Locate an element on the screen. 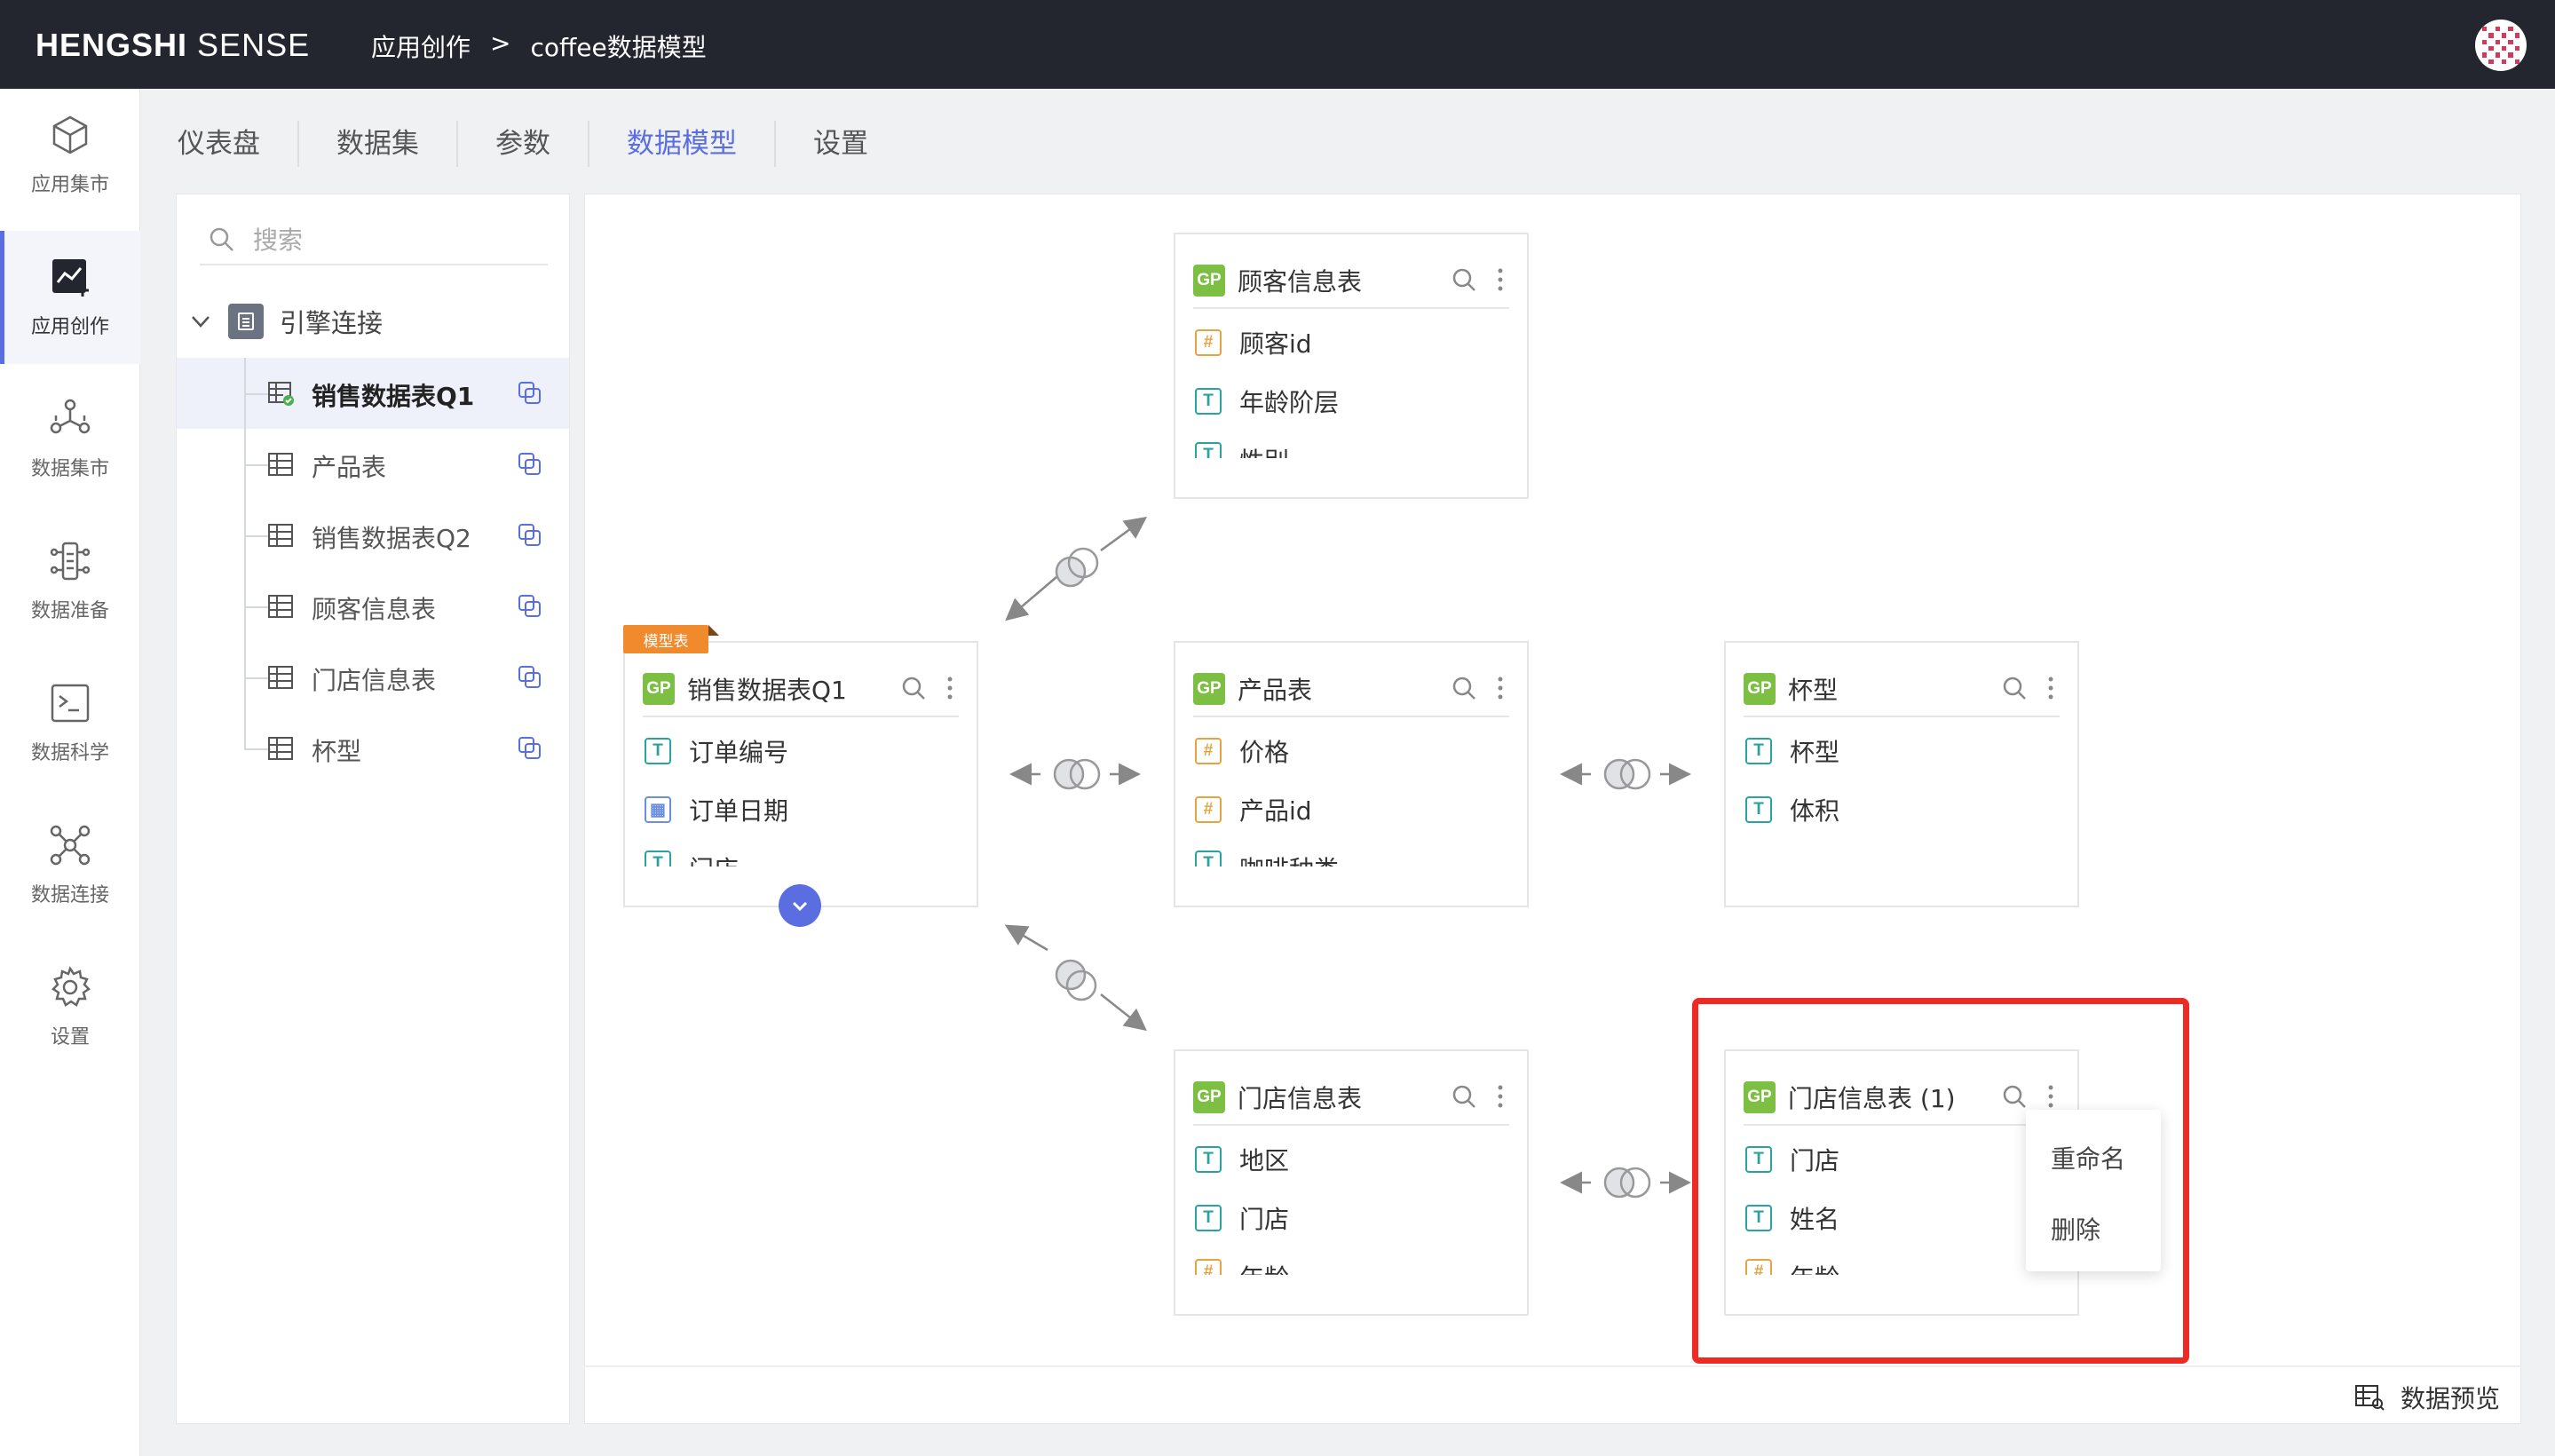 This screenshot has height=1456, width=2555. avatar is located at coordinates (2501, 45).